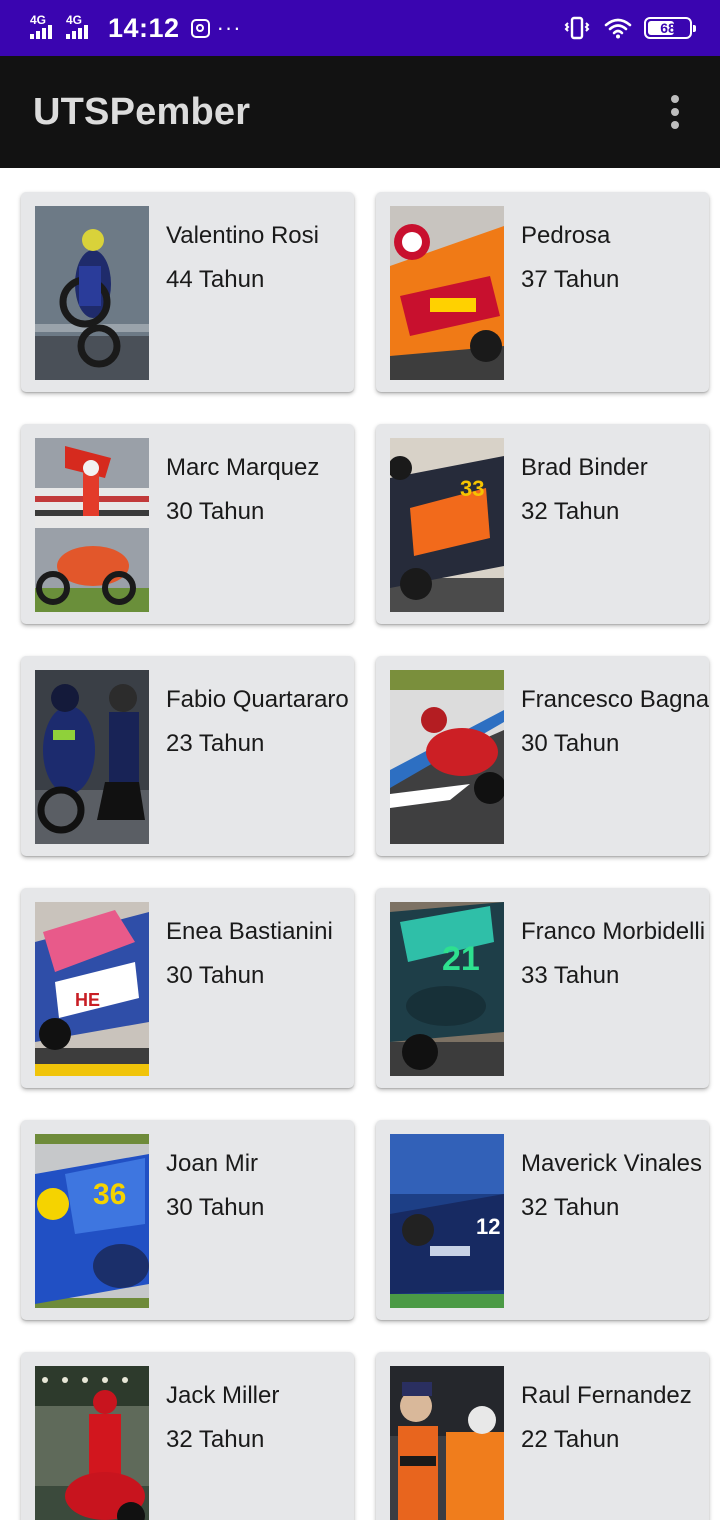 This screenshot has height=1520, width=720. Describe the element at coordinates (223, 1395) in the screenshot. I see `rider-name: Jack Miller` at that location.